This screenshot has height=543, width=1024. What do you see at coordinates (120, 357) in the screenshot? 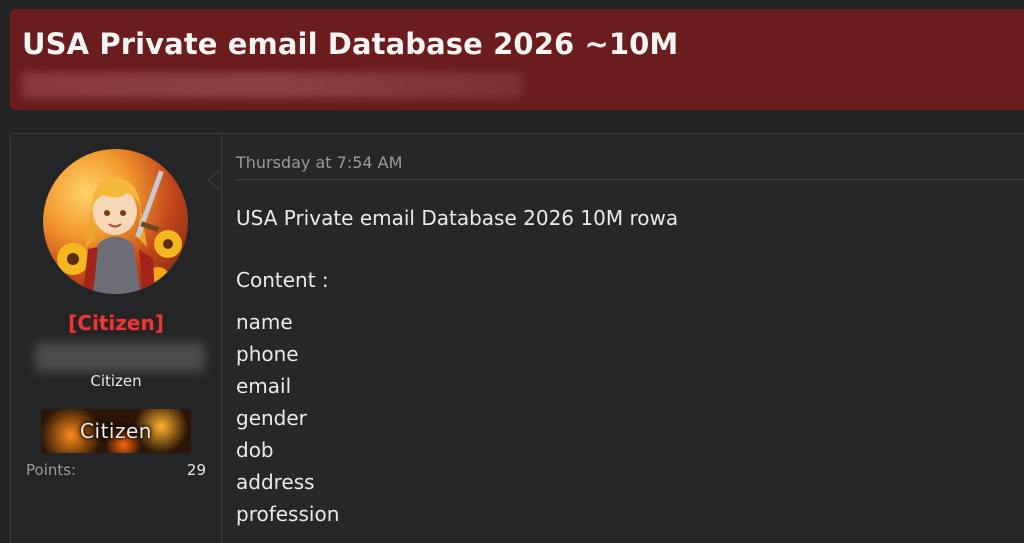
I see `user-blurred-field` at bounding box center [120, 357].